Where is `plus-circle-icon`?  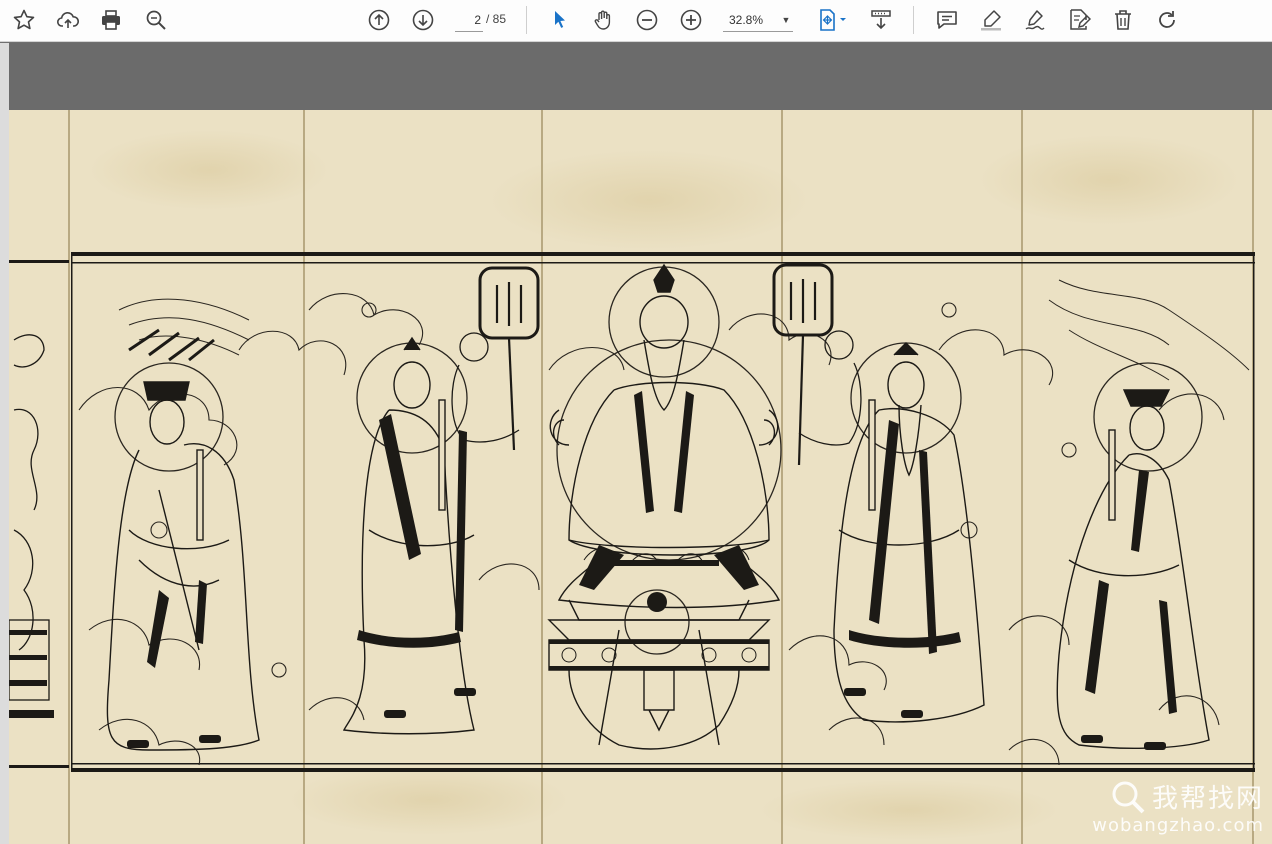
plus-circle-icon is located at coordinates (691, 20).